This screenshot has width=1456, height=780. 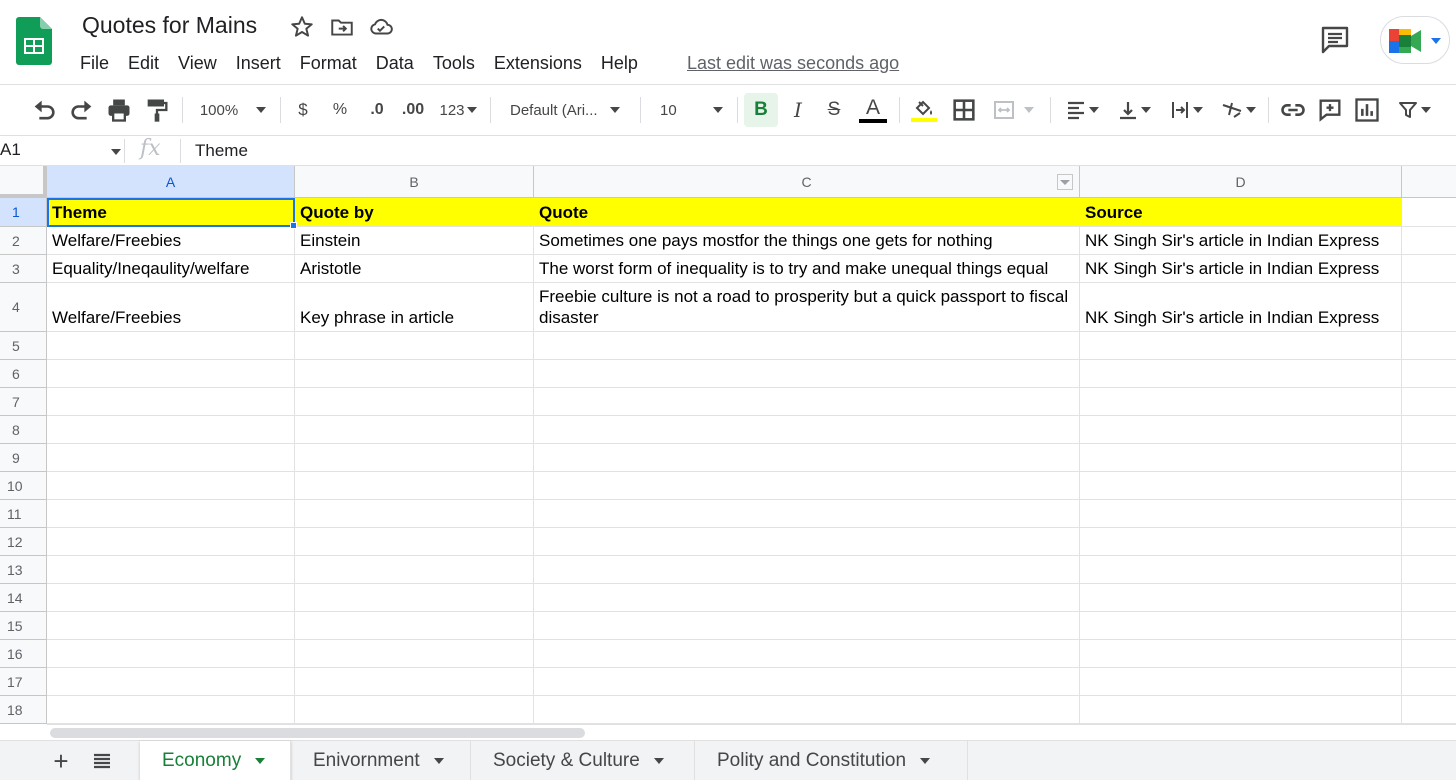 I want to click on row-header: 18, so click(x=23, y=710).